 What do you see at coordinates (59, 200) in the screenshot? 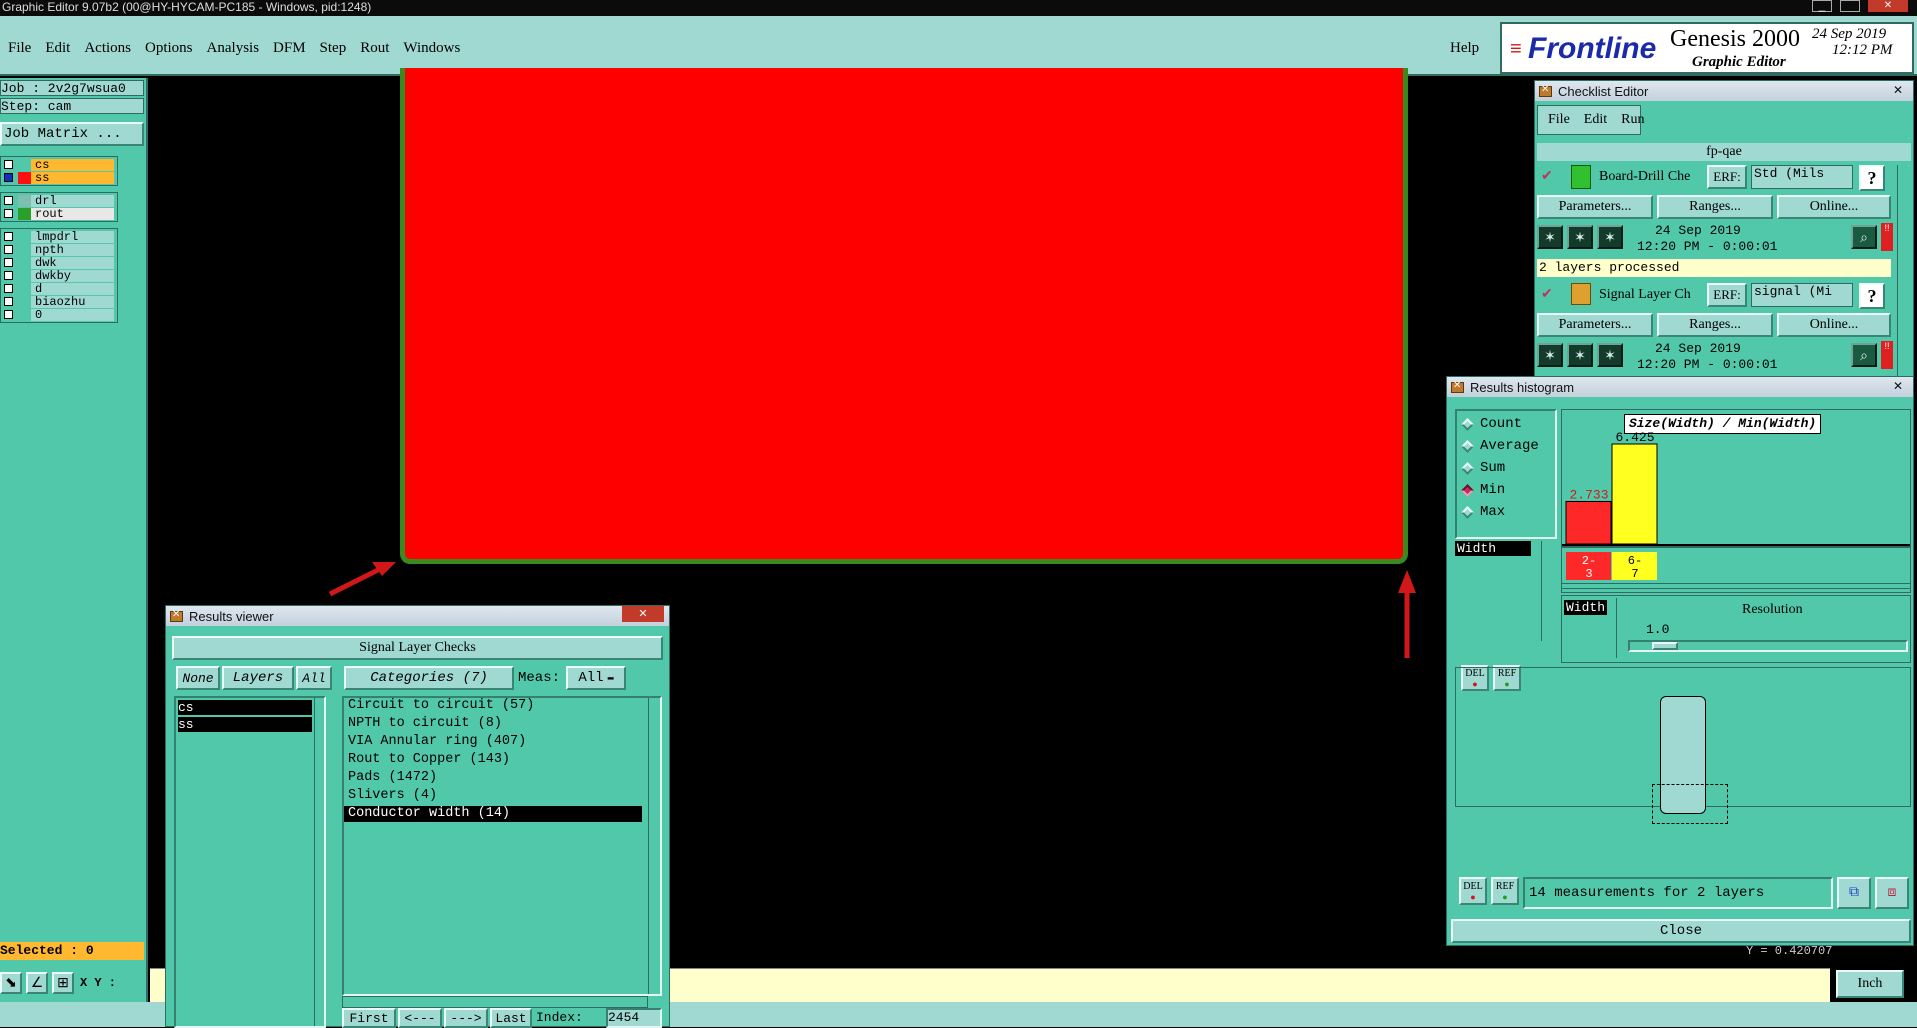
I see `layer-row-drl: drl` at bounding box center [59, 200].